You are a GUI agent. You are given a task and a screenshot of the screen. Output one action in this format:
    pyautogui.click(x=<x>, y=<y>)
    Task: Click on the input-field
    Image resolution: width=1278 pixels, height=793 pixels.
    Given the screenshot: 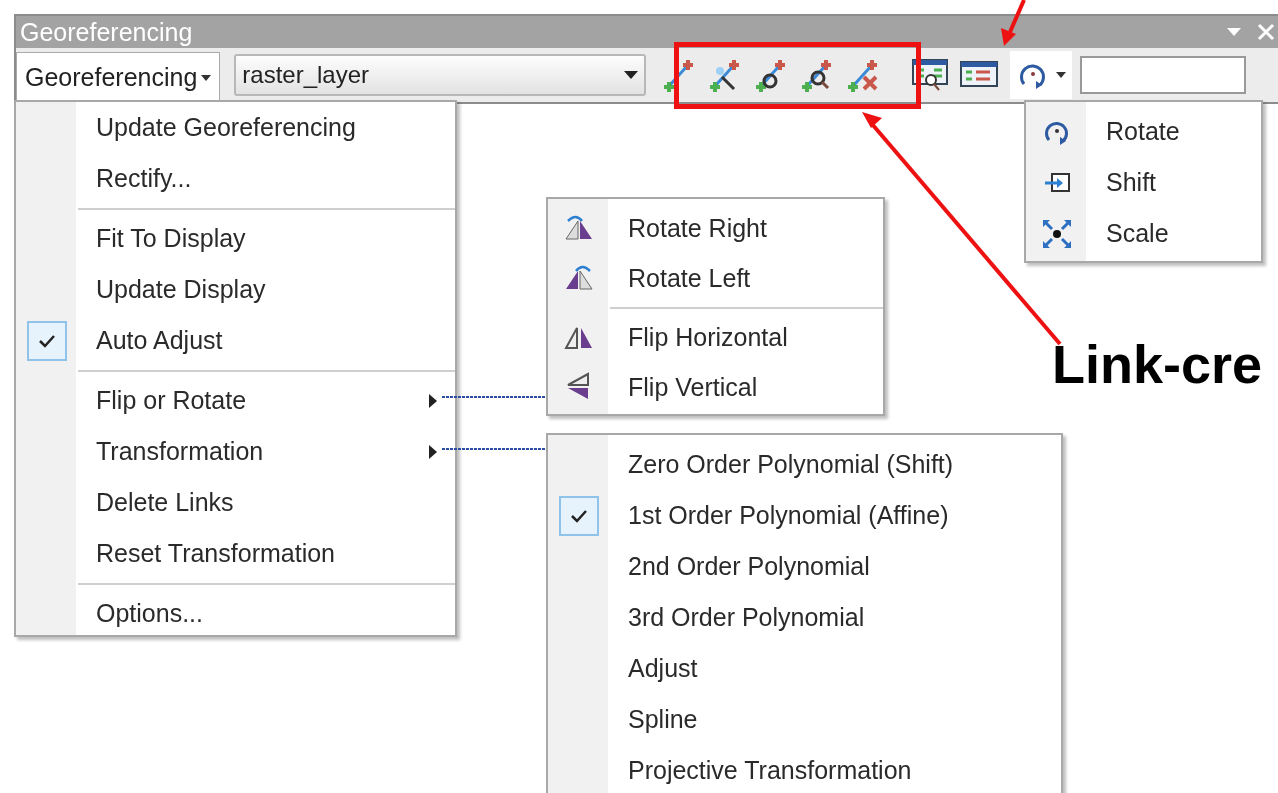 What is the action you would take?
    pyautogui.click(x=1163, y=75)
    